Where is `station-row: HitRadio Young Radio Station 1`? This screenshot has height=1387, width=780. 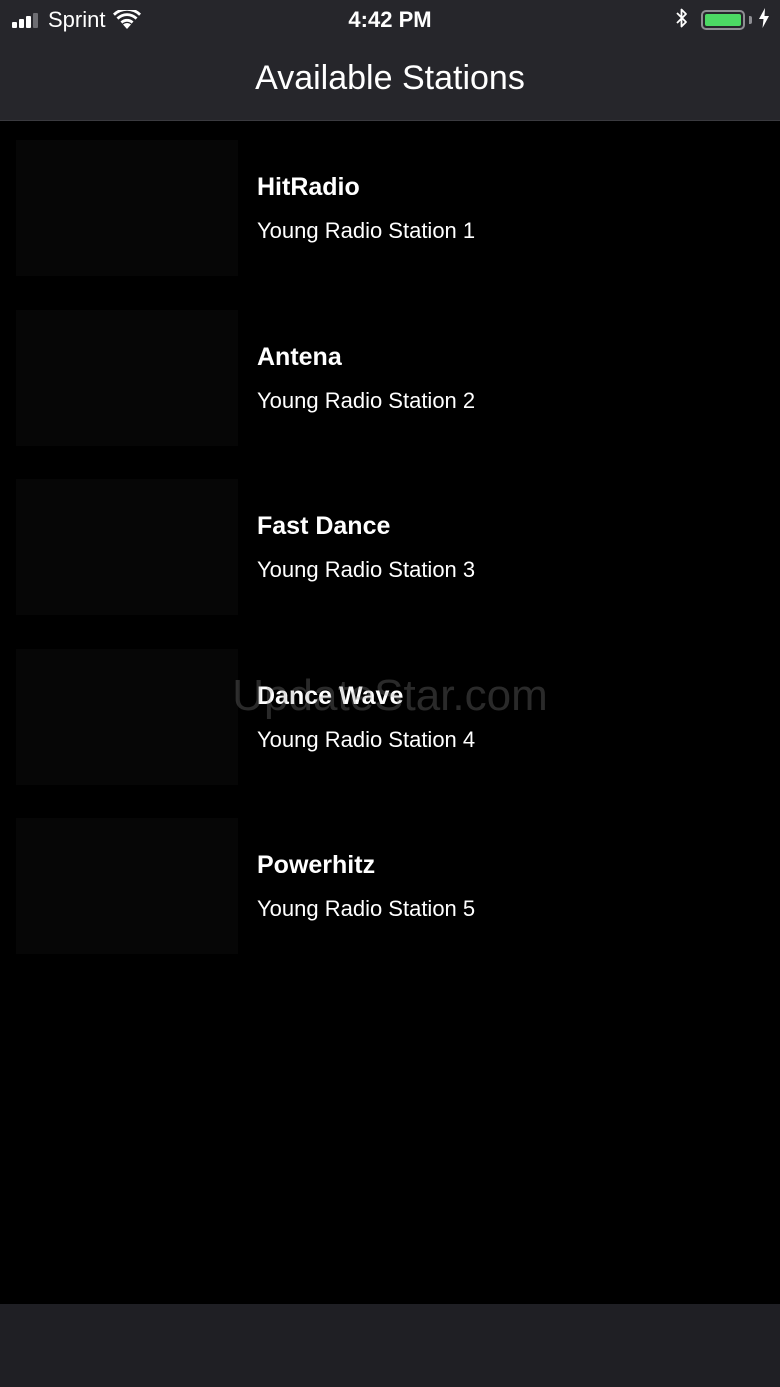 station-row: HitRadio Young Radio Station 1 is located at coordinates (390, 207).